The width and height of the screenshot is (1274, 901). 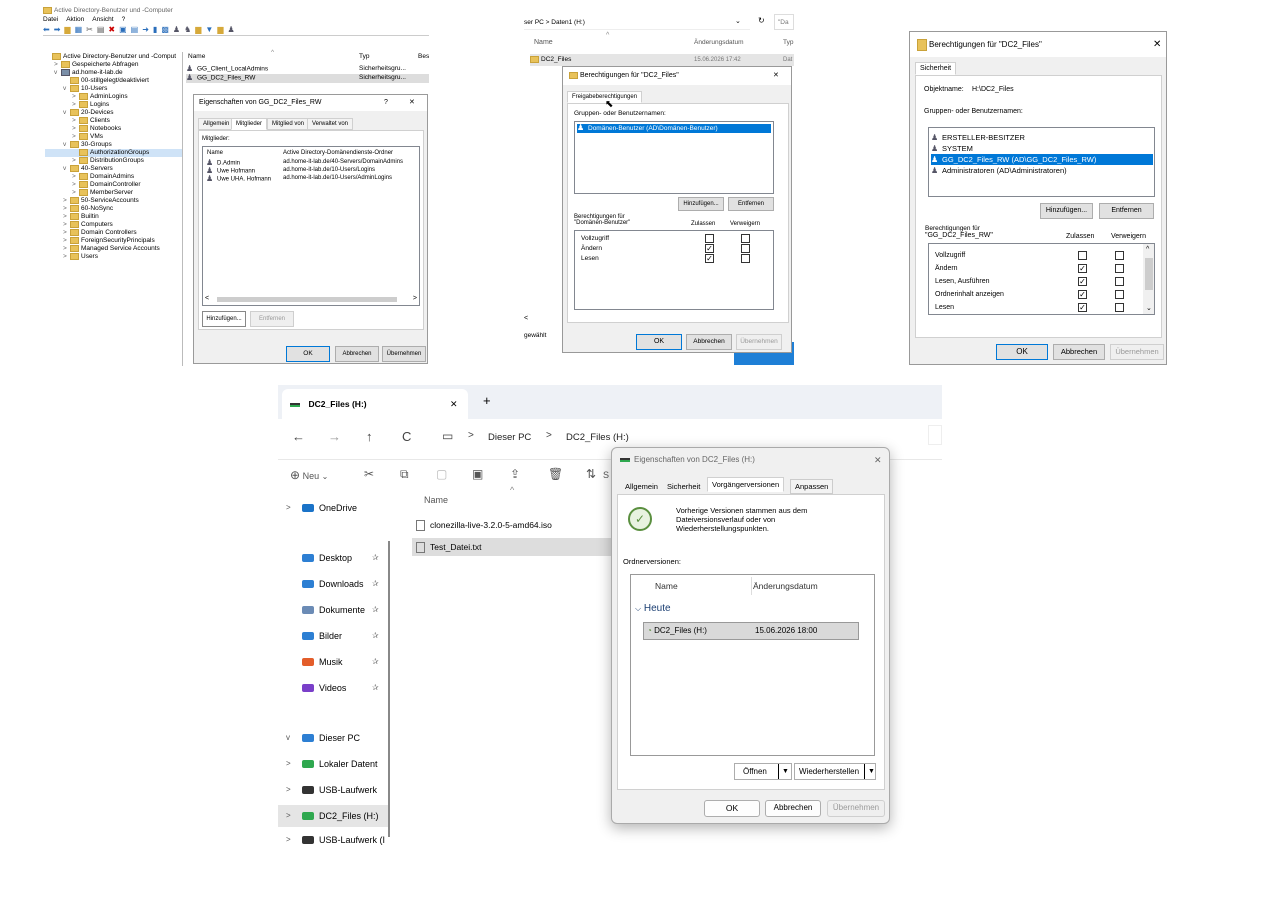 What do you see at coordinates (57, 30) in the screenshot?
I see `forward-icon: ➡` at bounding box center [57, 30].